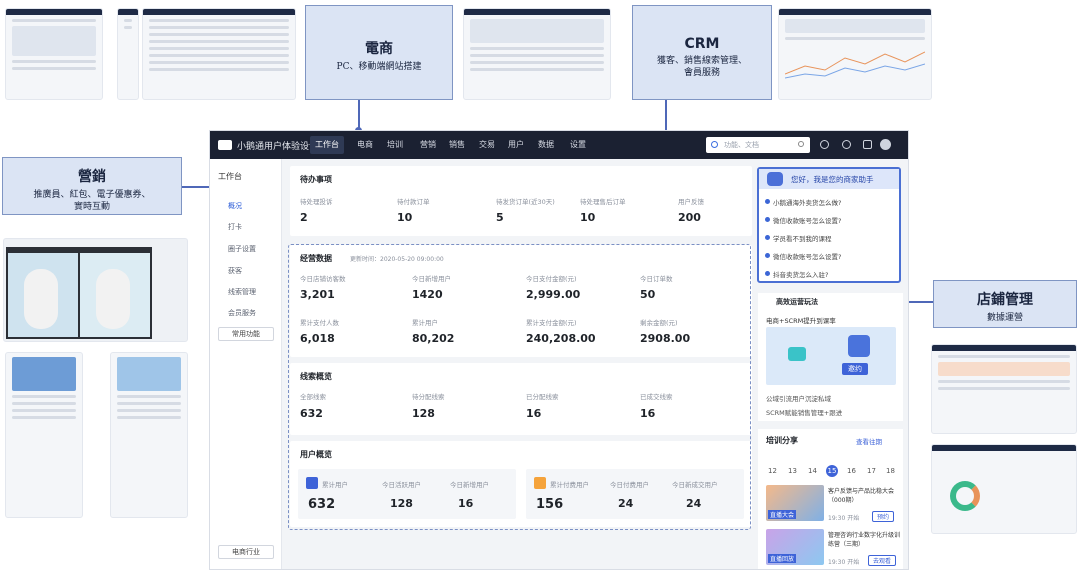  What do you see at coordinates (795, 503) in the screenshot?
I see `training-thumb: 直播大会` at bounding box center [795, 503].